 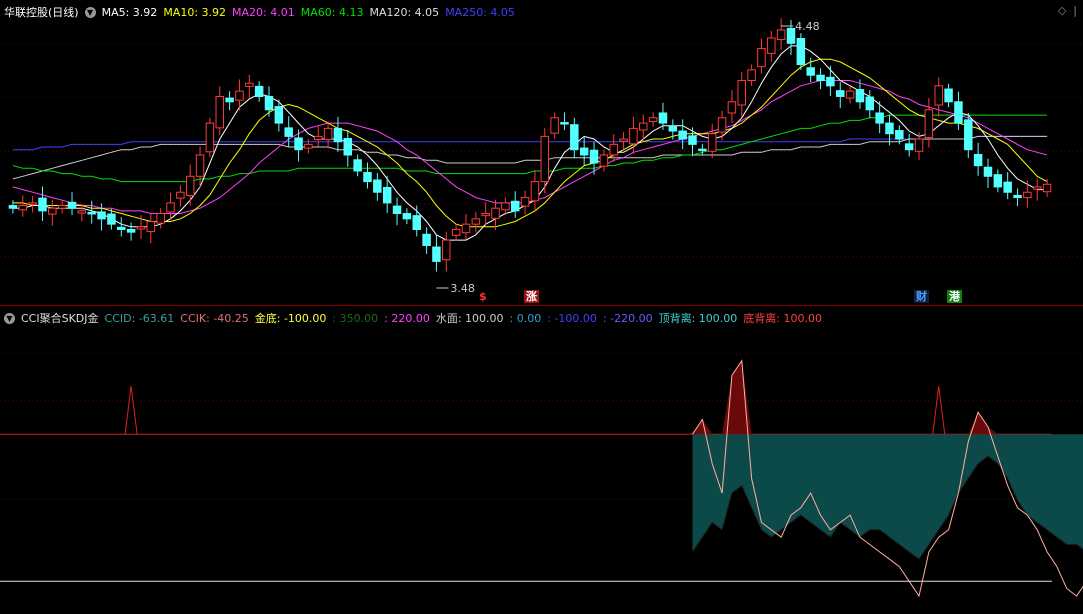 What do you see at coordinates (888, 398) in the screenshot?
I see `ccik-area-above` at bounding box center [888, 398].